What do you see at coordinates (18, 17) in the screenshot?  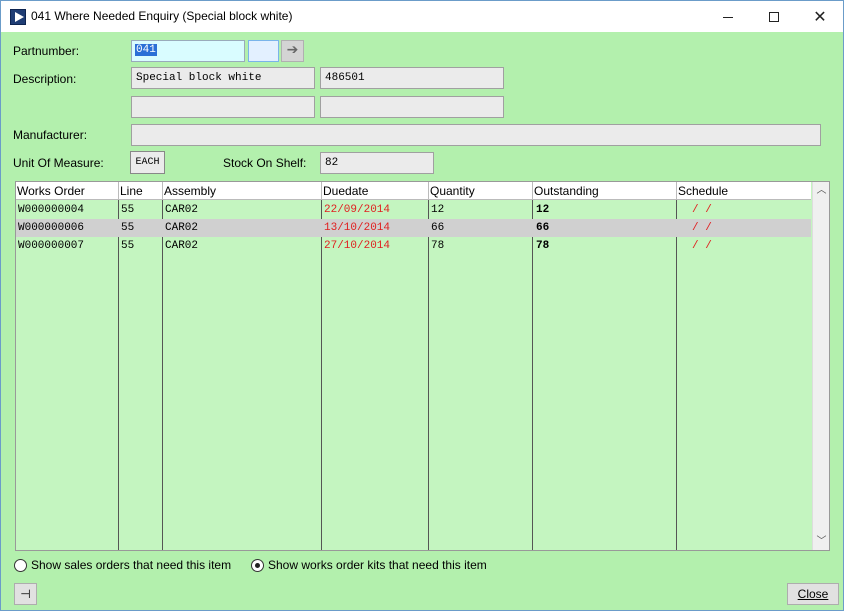 I see `app-play-icon` at bounding box center [18, 17].